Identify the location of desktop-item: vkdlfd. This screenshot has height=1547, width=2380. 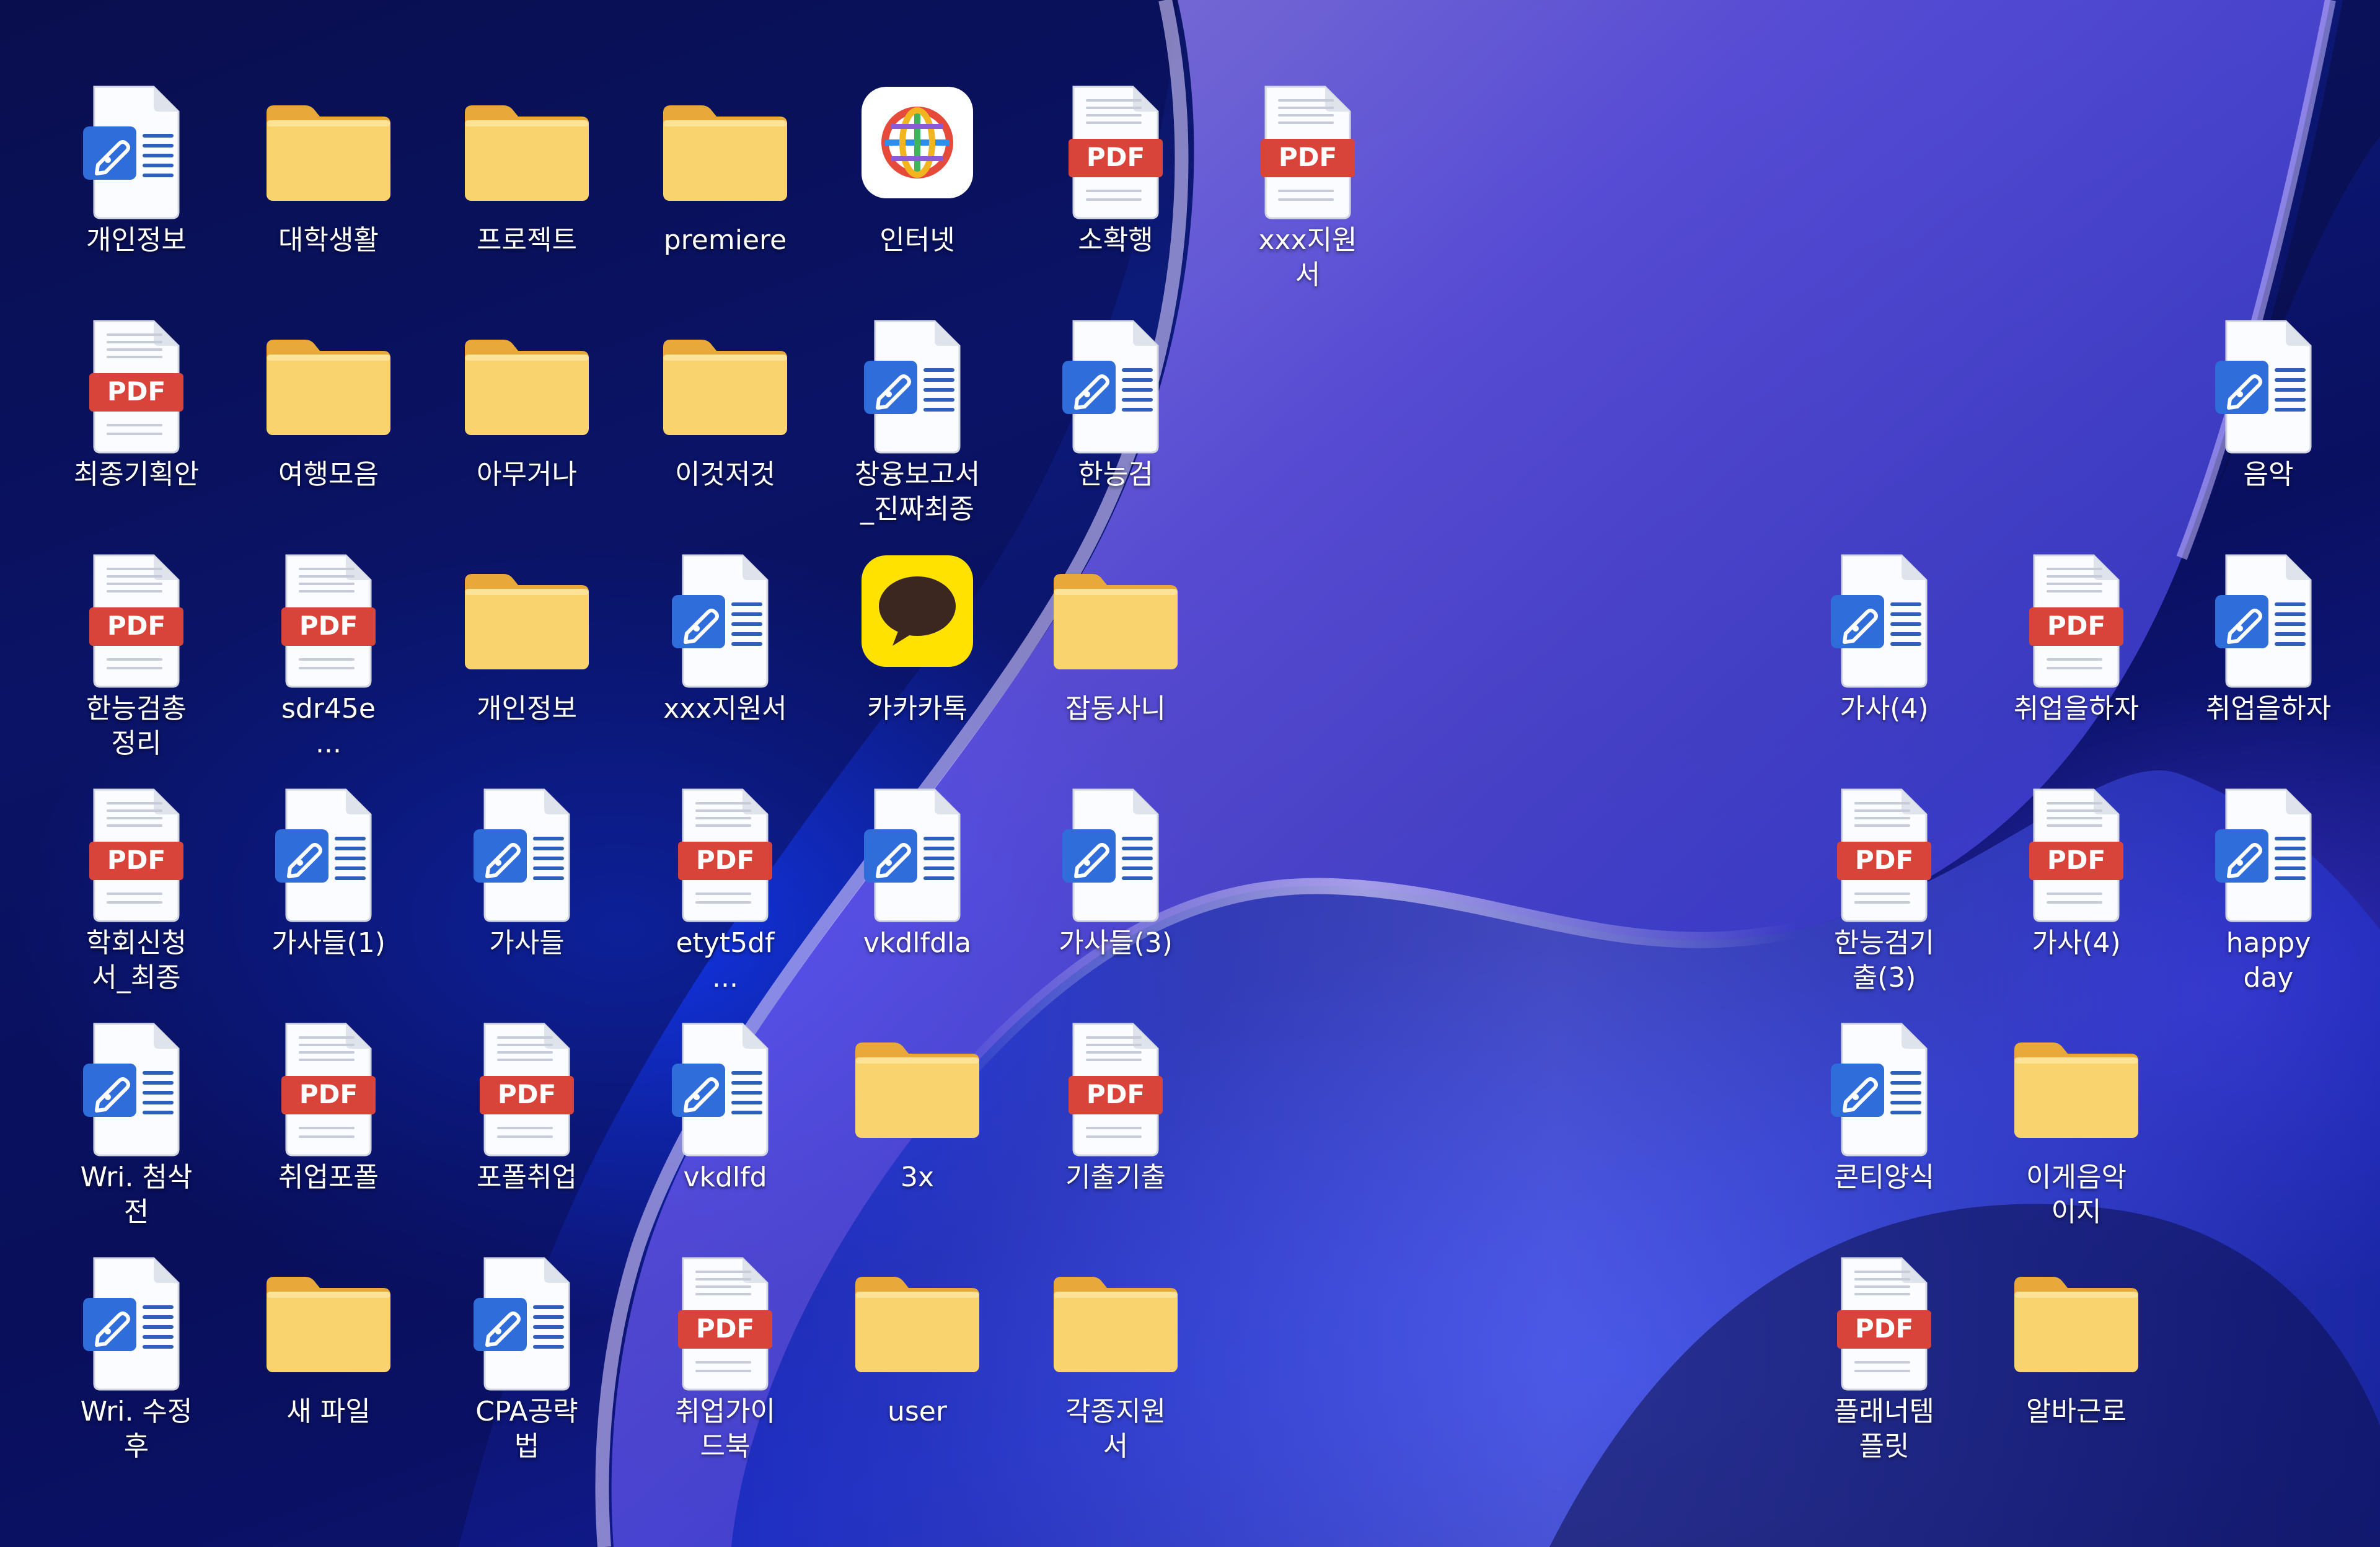
(725, 1123).